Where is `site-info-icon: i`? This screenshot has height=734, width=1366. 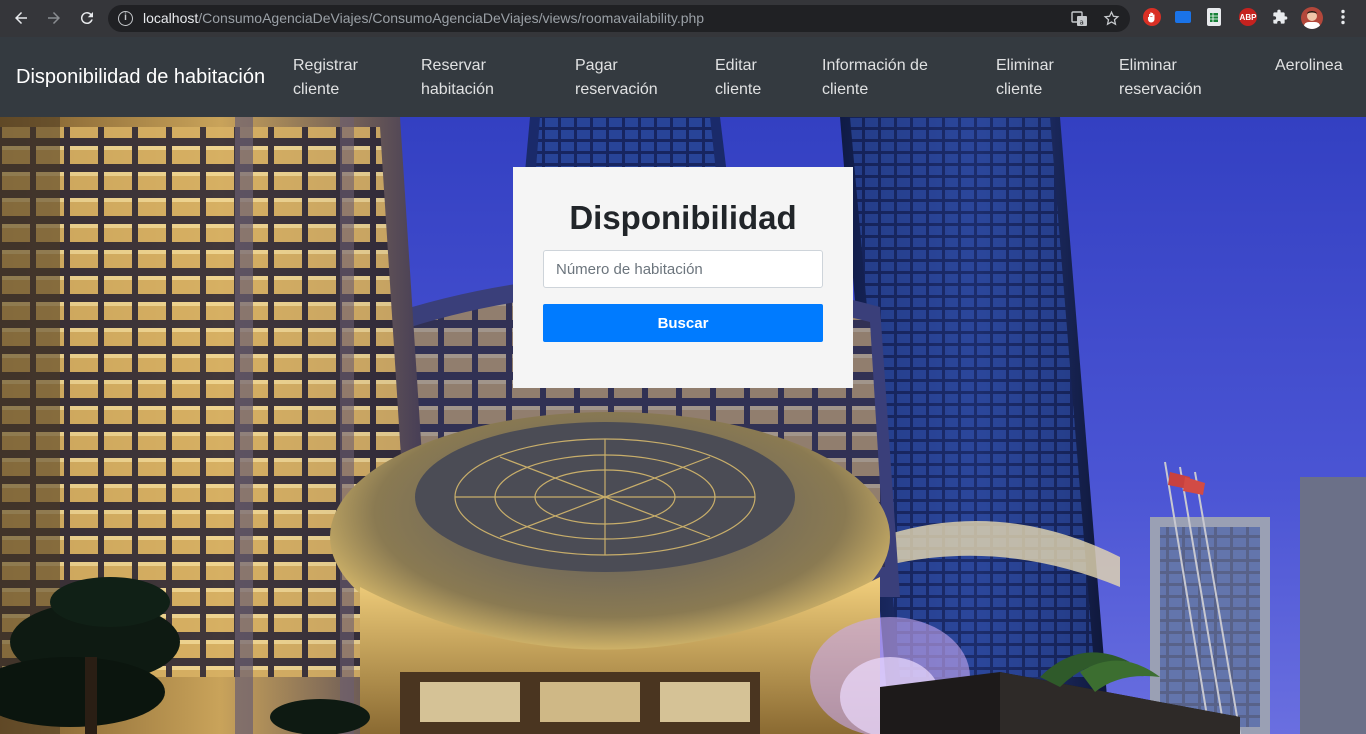
site-info-icon: i is located at coordinates (125, 18).